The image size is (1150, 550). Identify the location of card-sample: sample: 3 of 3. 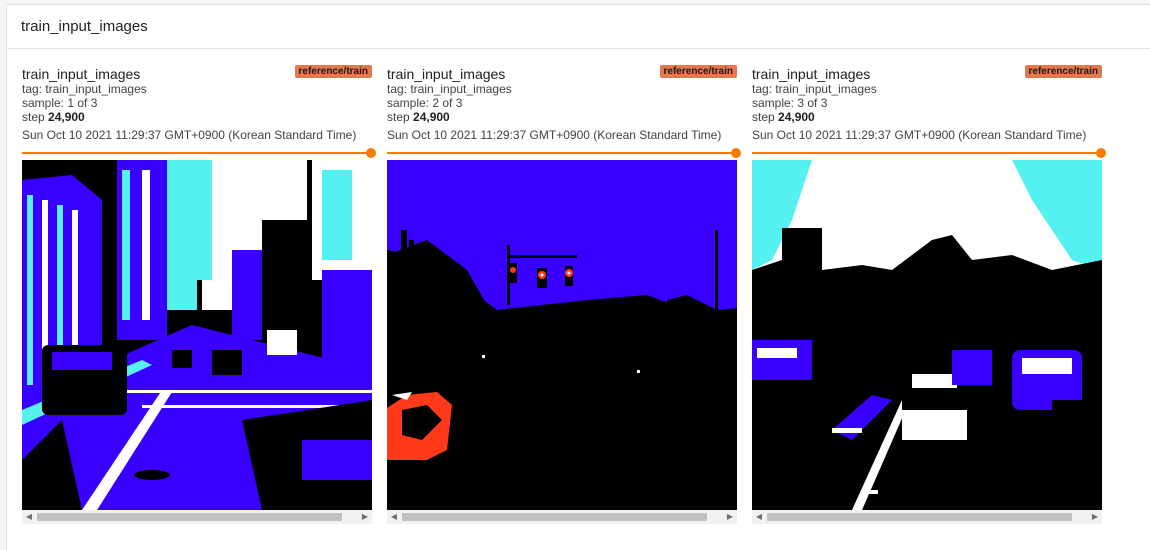
(790, 103).